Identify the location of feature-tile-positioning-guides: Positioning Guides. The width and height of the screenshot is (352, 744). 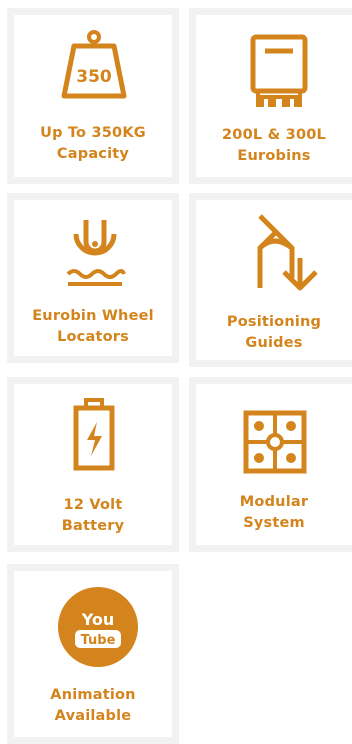
(270, 280).